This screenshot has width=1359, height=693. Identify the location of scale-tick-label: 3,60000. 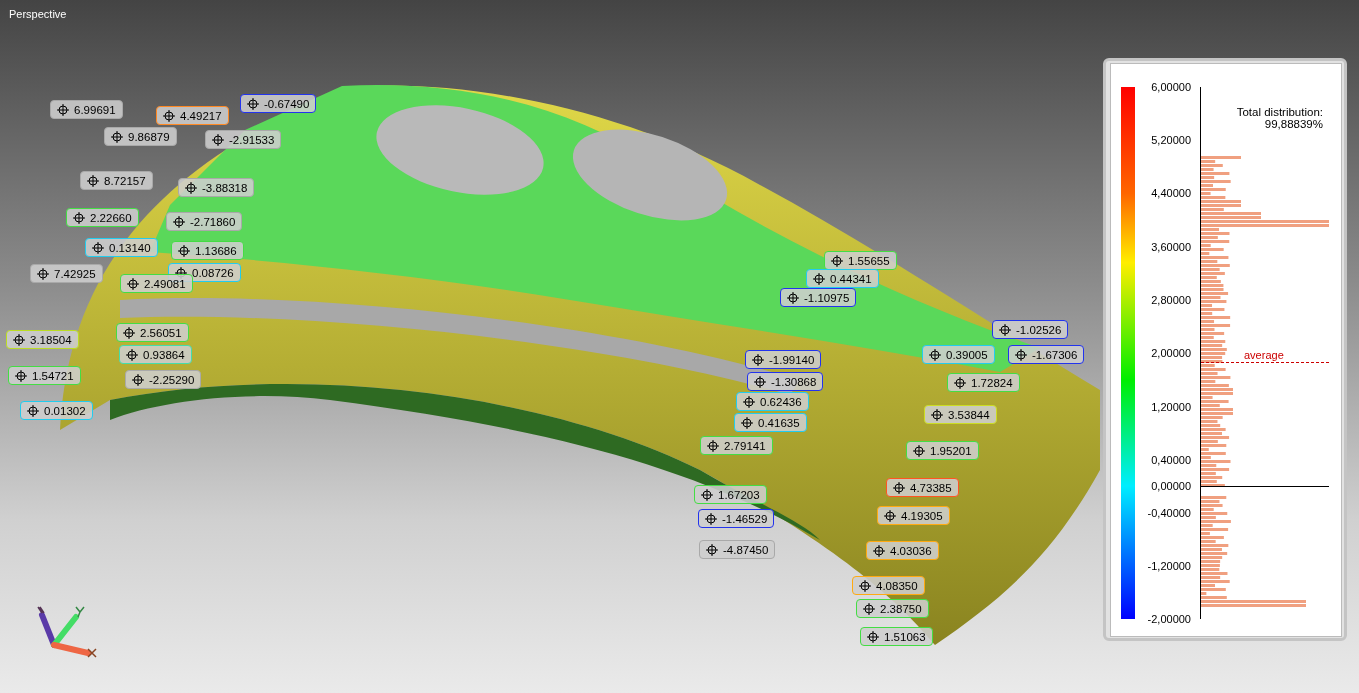
(1171, 247).